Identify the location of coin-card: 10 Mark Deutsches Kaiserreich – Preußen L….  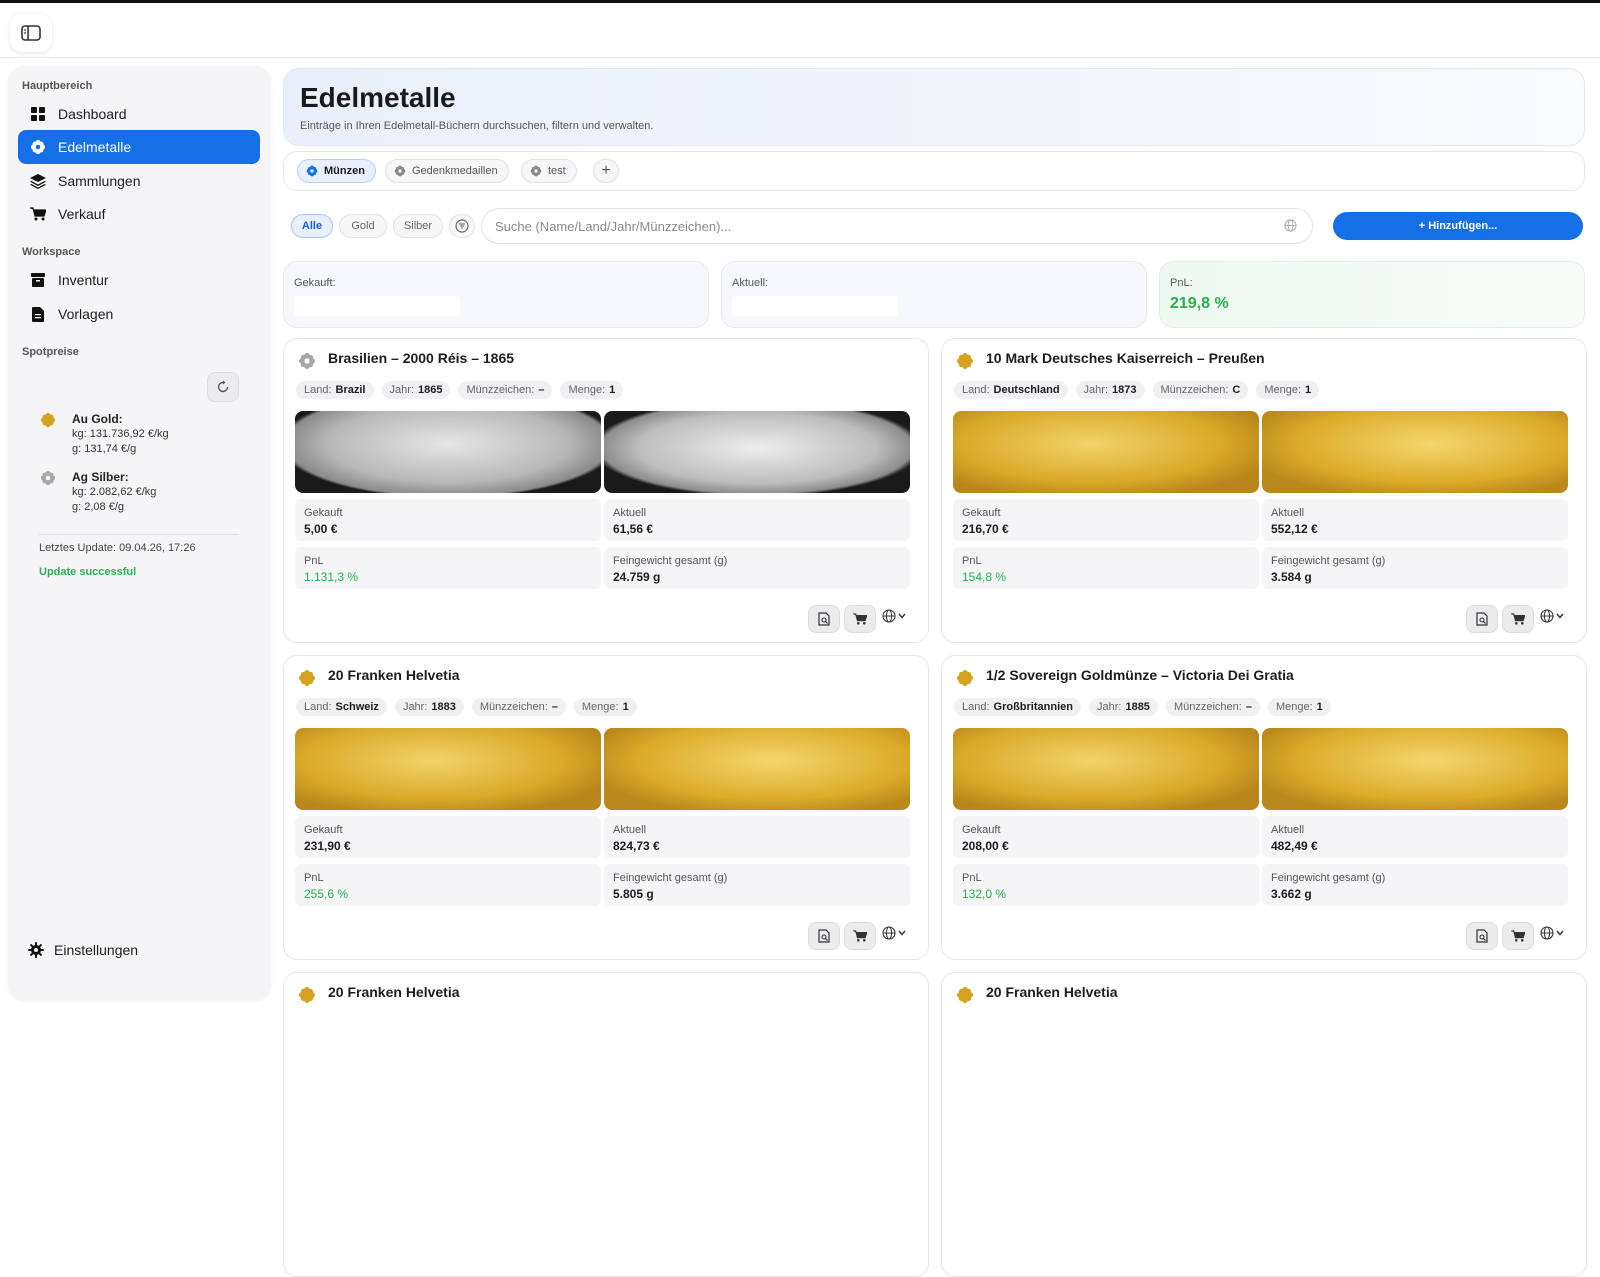
(1264, 490).